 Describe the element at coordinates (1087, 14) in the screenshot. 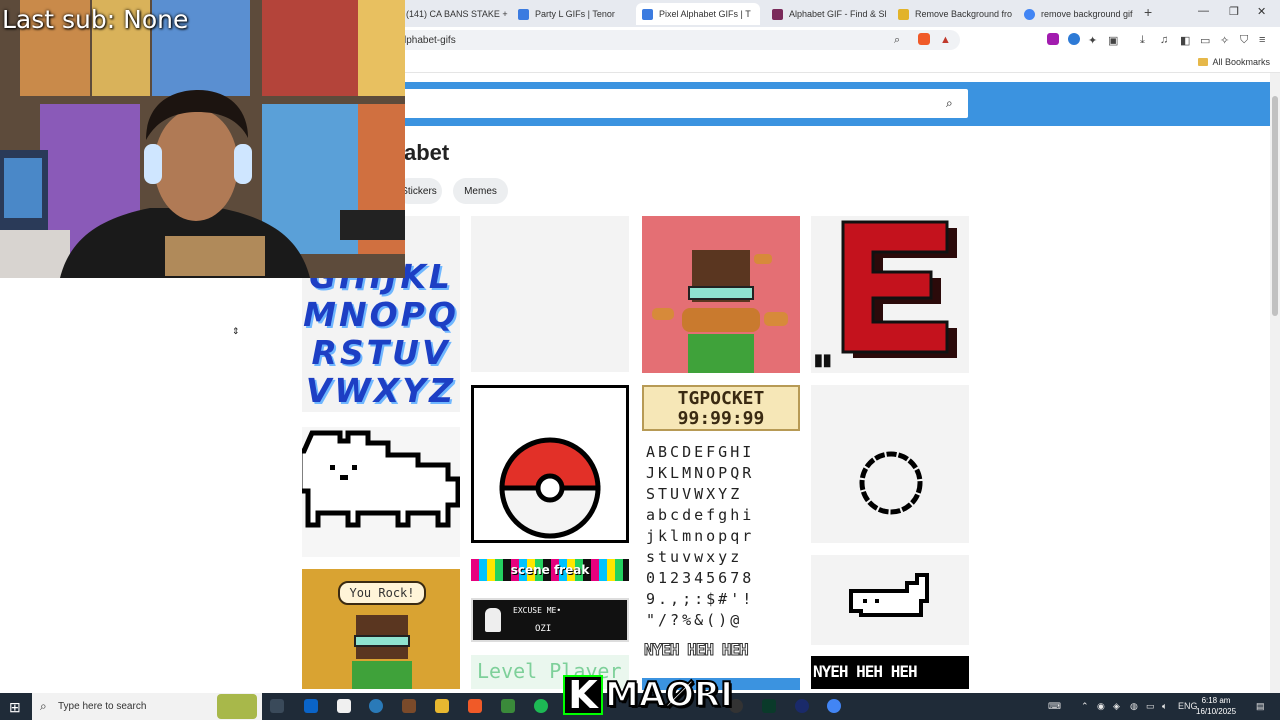

I see `tab-label: remove background gif -` at that location.